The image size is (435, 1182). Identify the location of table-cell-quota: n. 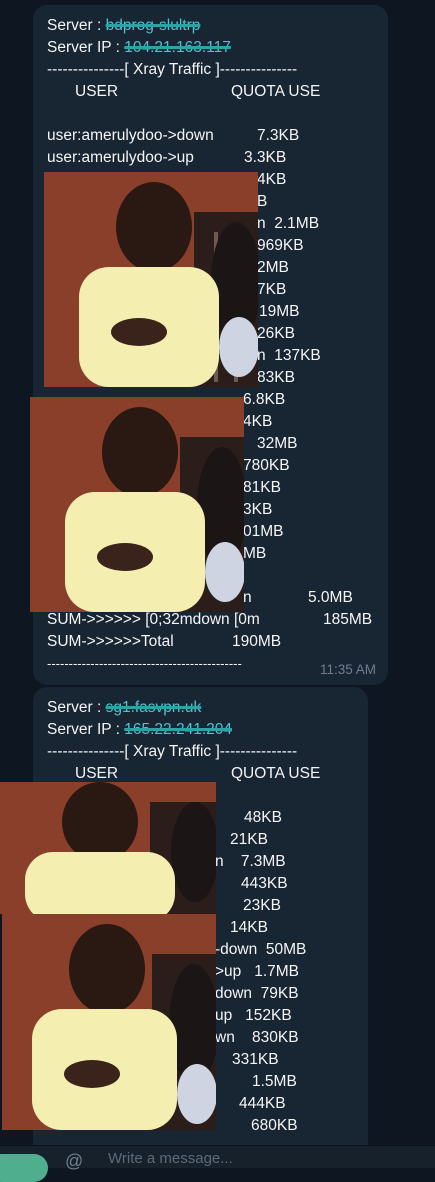
(247, 597).